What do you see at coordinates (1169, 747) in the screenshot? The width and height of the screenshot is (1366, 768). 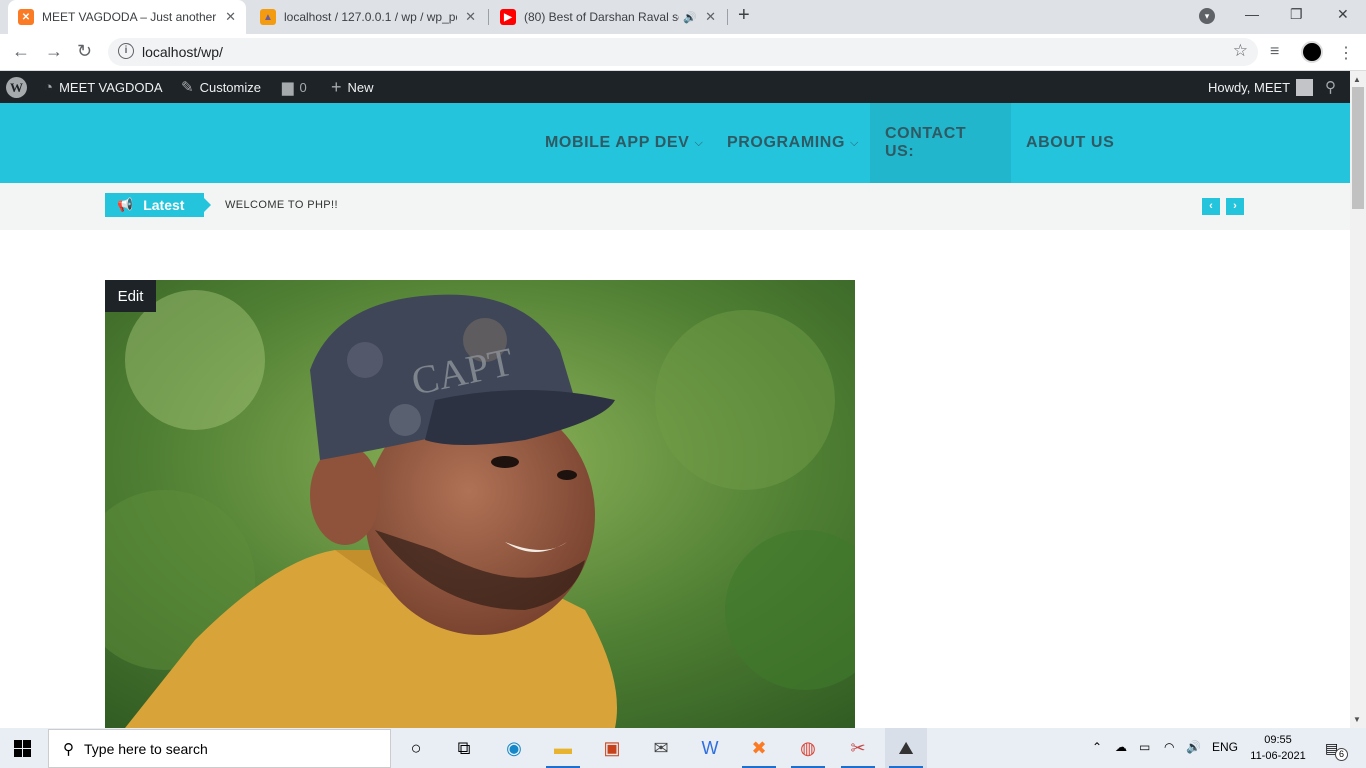 I see `wifi-icon: ◠` at bounding box center [1169, 747].